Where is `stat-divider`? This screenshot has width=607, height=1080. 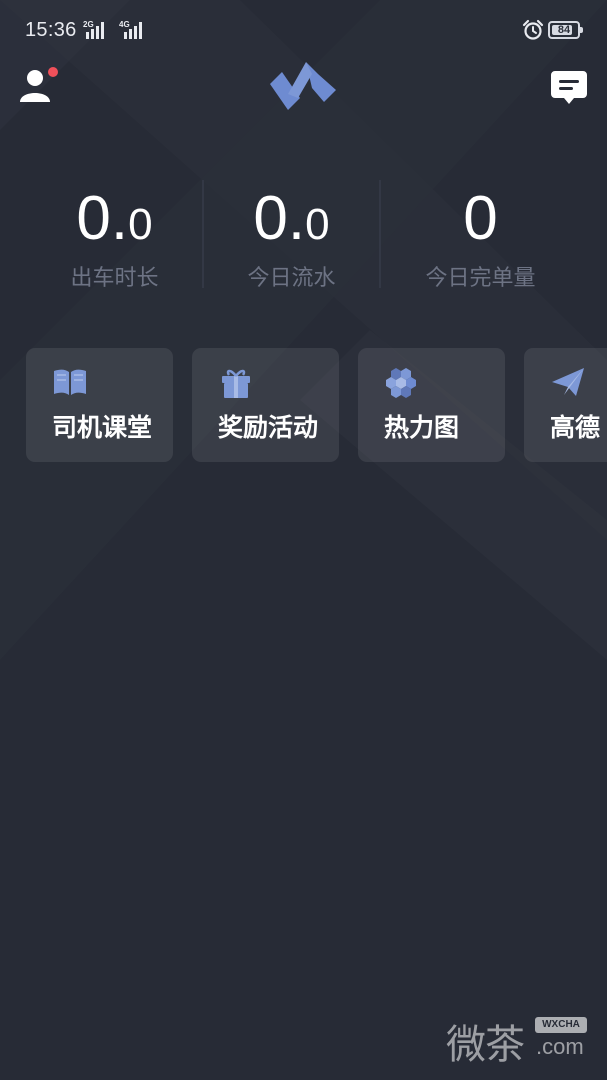 stat-divider is located at coordinates (380, 234).